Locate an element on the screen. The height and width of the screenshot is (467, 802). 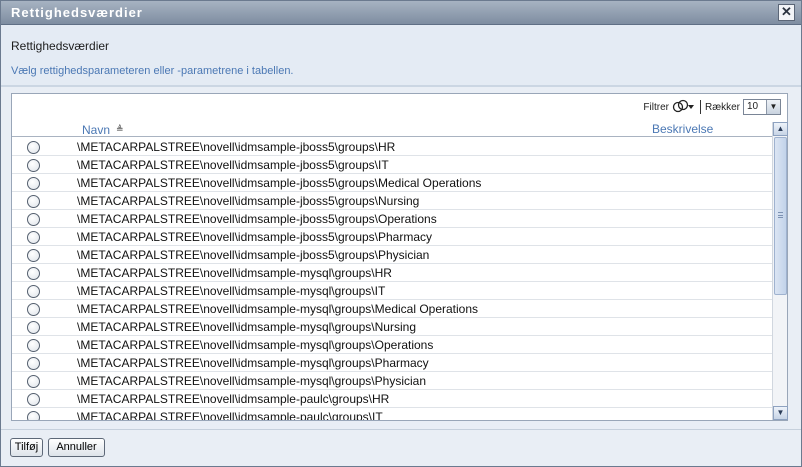
rows-per-page-value: 10 is located at coordinates (753, 106).